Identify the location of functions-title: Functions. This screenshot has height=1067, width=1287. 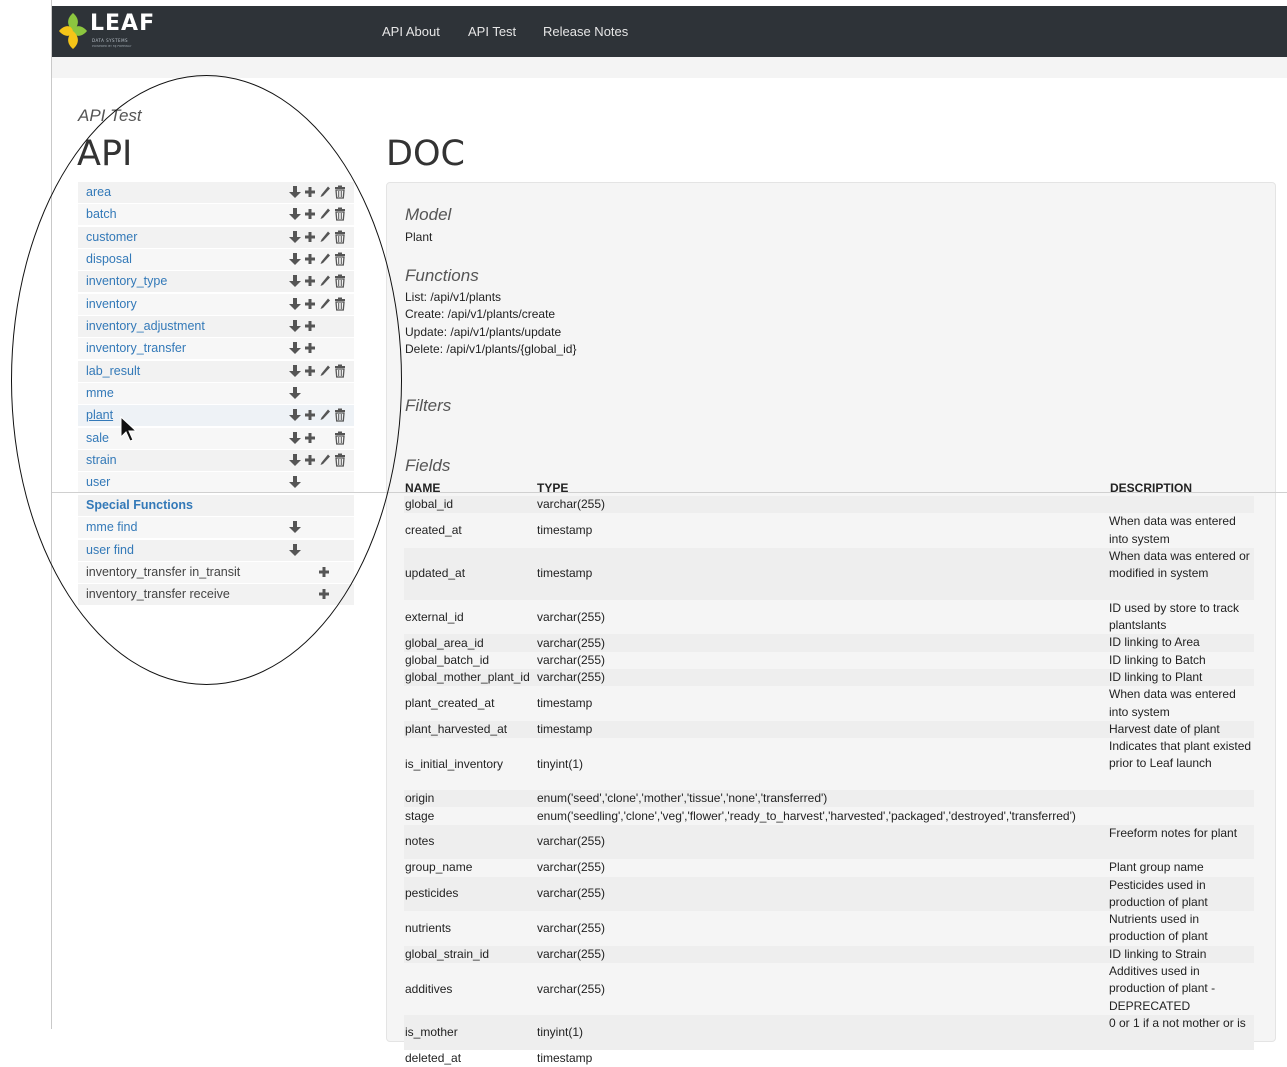
(442, 275).